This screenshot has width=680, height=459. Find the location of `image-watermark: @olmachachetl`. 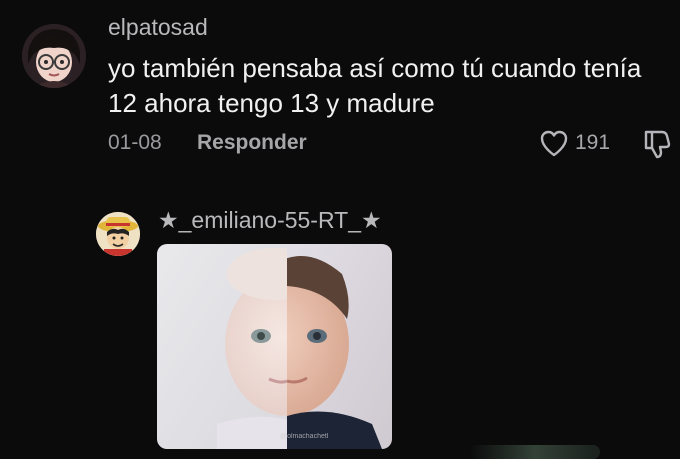

image-watermark: @olmachachetl is located at coordinates (304, 436).